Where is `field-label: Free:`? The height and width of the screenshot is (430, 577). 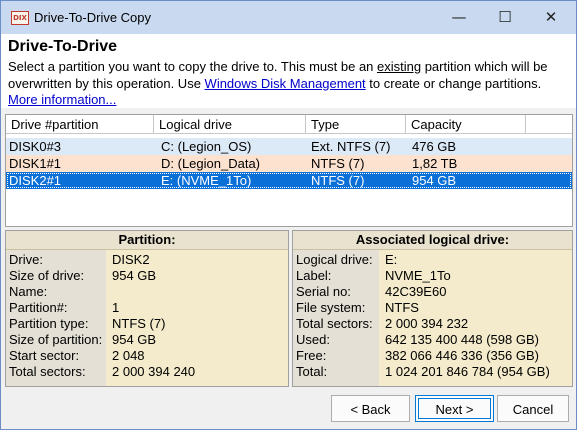 field-label: Free: is located at coordinates (311, 355).